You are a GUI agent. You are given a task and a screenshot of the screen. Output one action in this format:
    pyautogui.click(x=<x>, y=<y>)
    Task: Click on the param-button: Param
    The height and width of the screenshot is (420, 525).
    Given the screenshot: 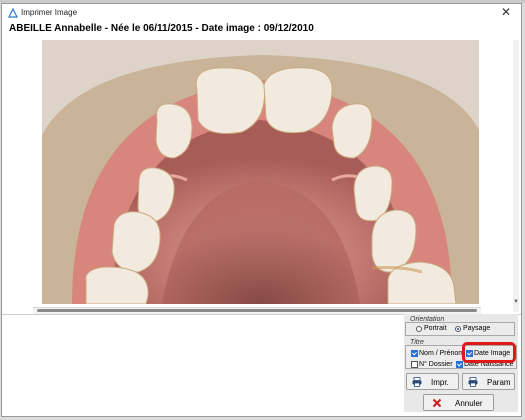 What is the action you would take?
    pyautogui.click(x=488, y=381)
    